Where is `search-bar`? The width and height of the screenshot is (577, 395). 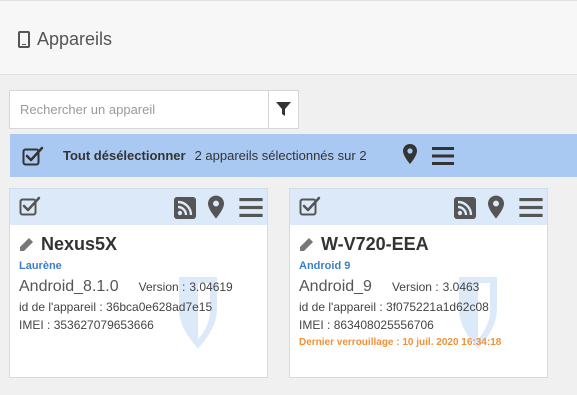 search-bar is located at coordinates (154, 109).